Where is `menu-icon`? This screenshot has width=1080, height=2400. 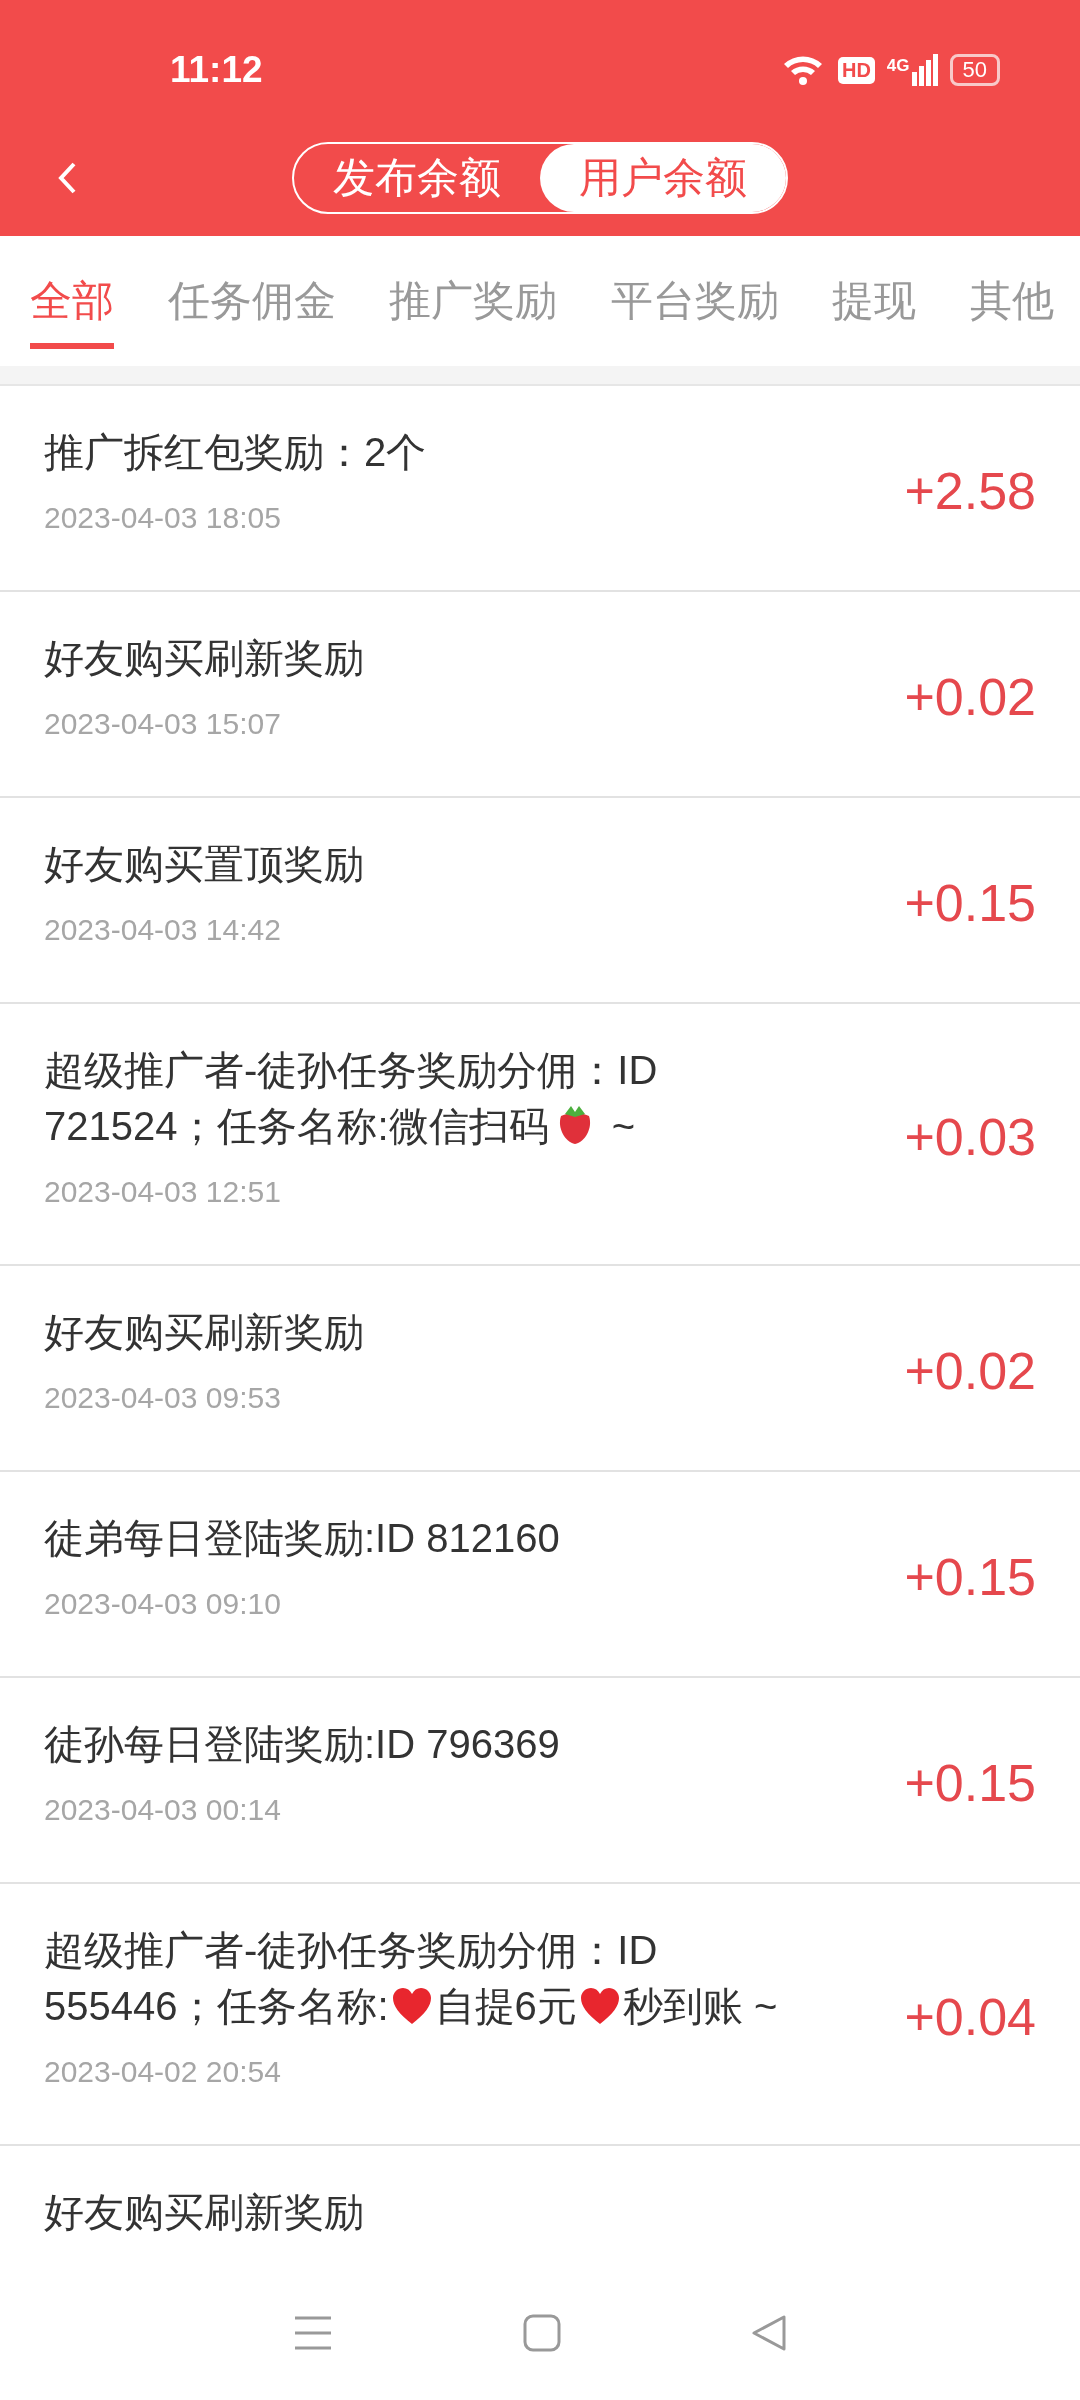
menu-icon is located at coordinates (313, 2332).